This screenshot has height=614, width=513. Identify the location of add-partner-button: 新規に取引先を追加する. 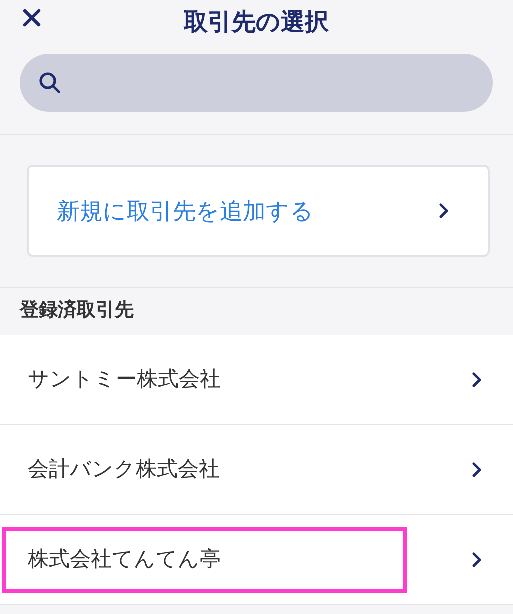
(258, 211).